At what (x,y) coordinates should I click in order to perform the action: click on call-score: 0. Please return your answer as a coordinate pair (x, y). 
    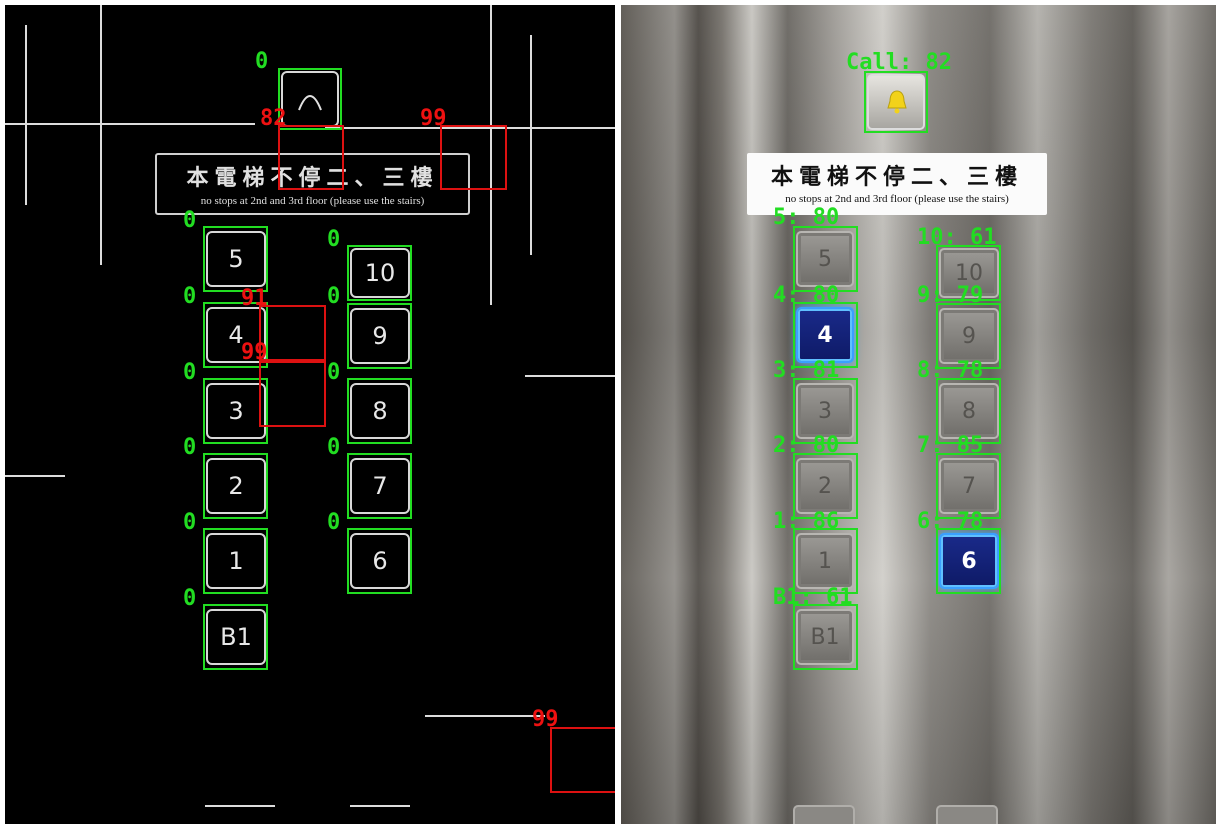
    Looking at the image, I should click on (262, 61).